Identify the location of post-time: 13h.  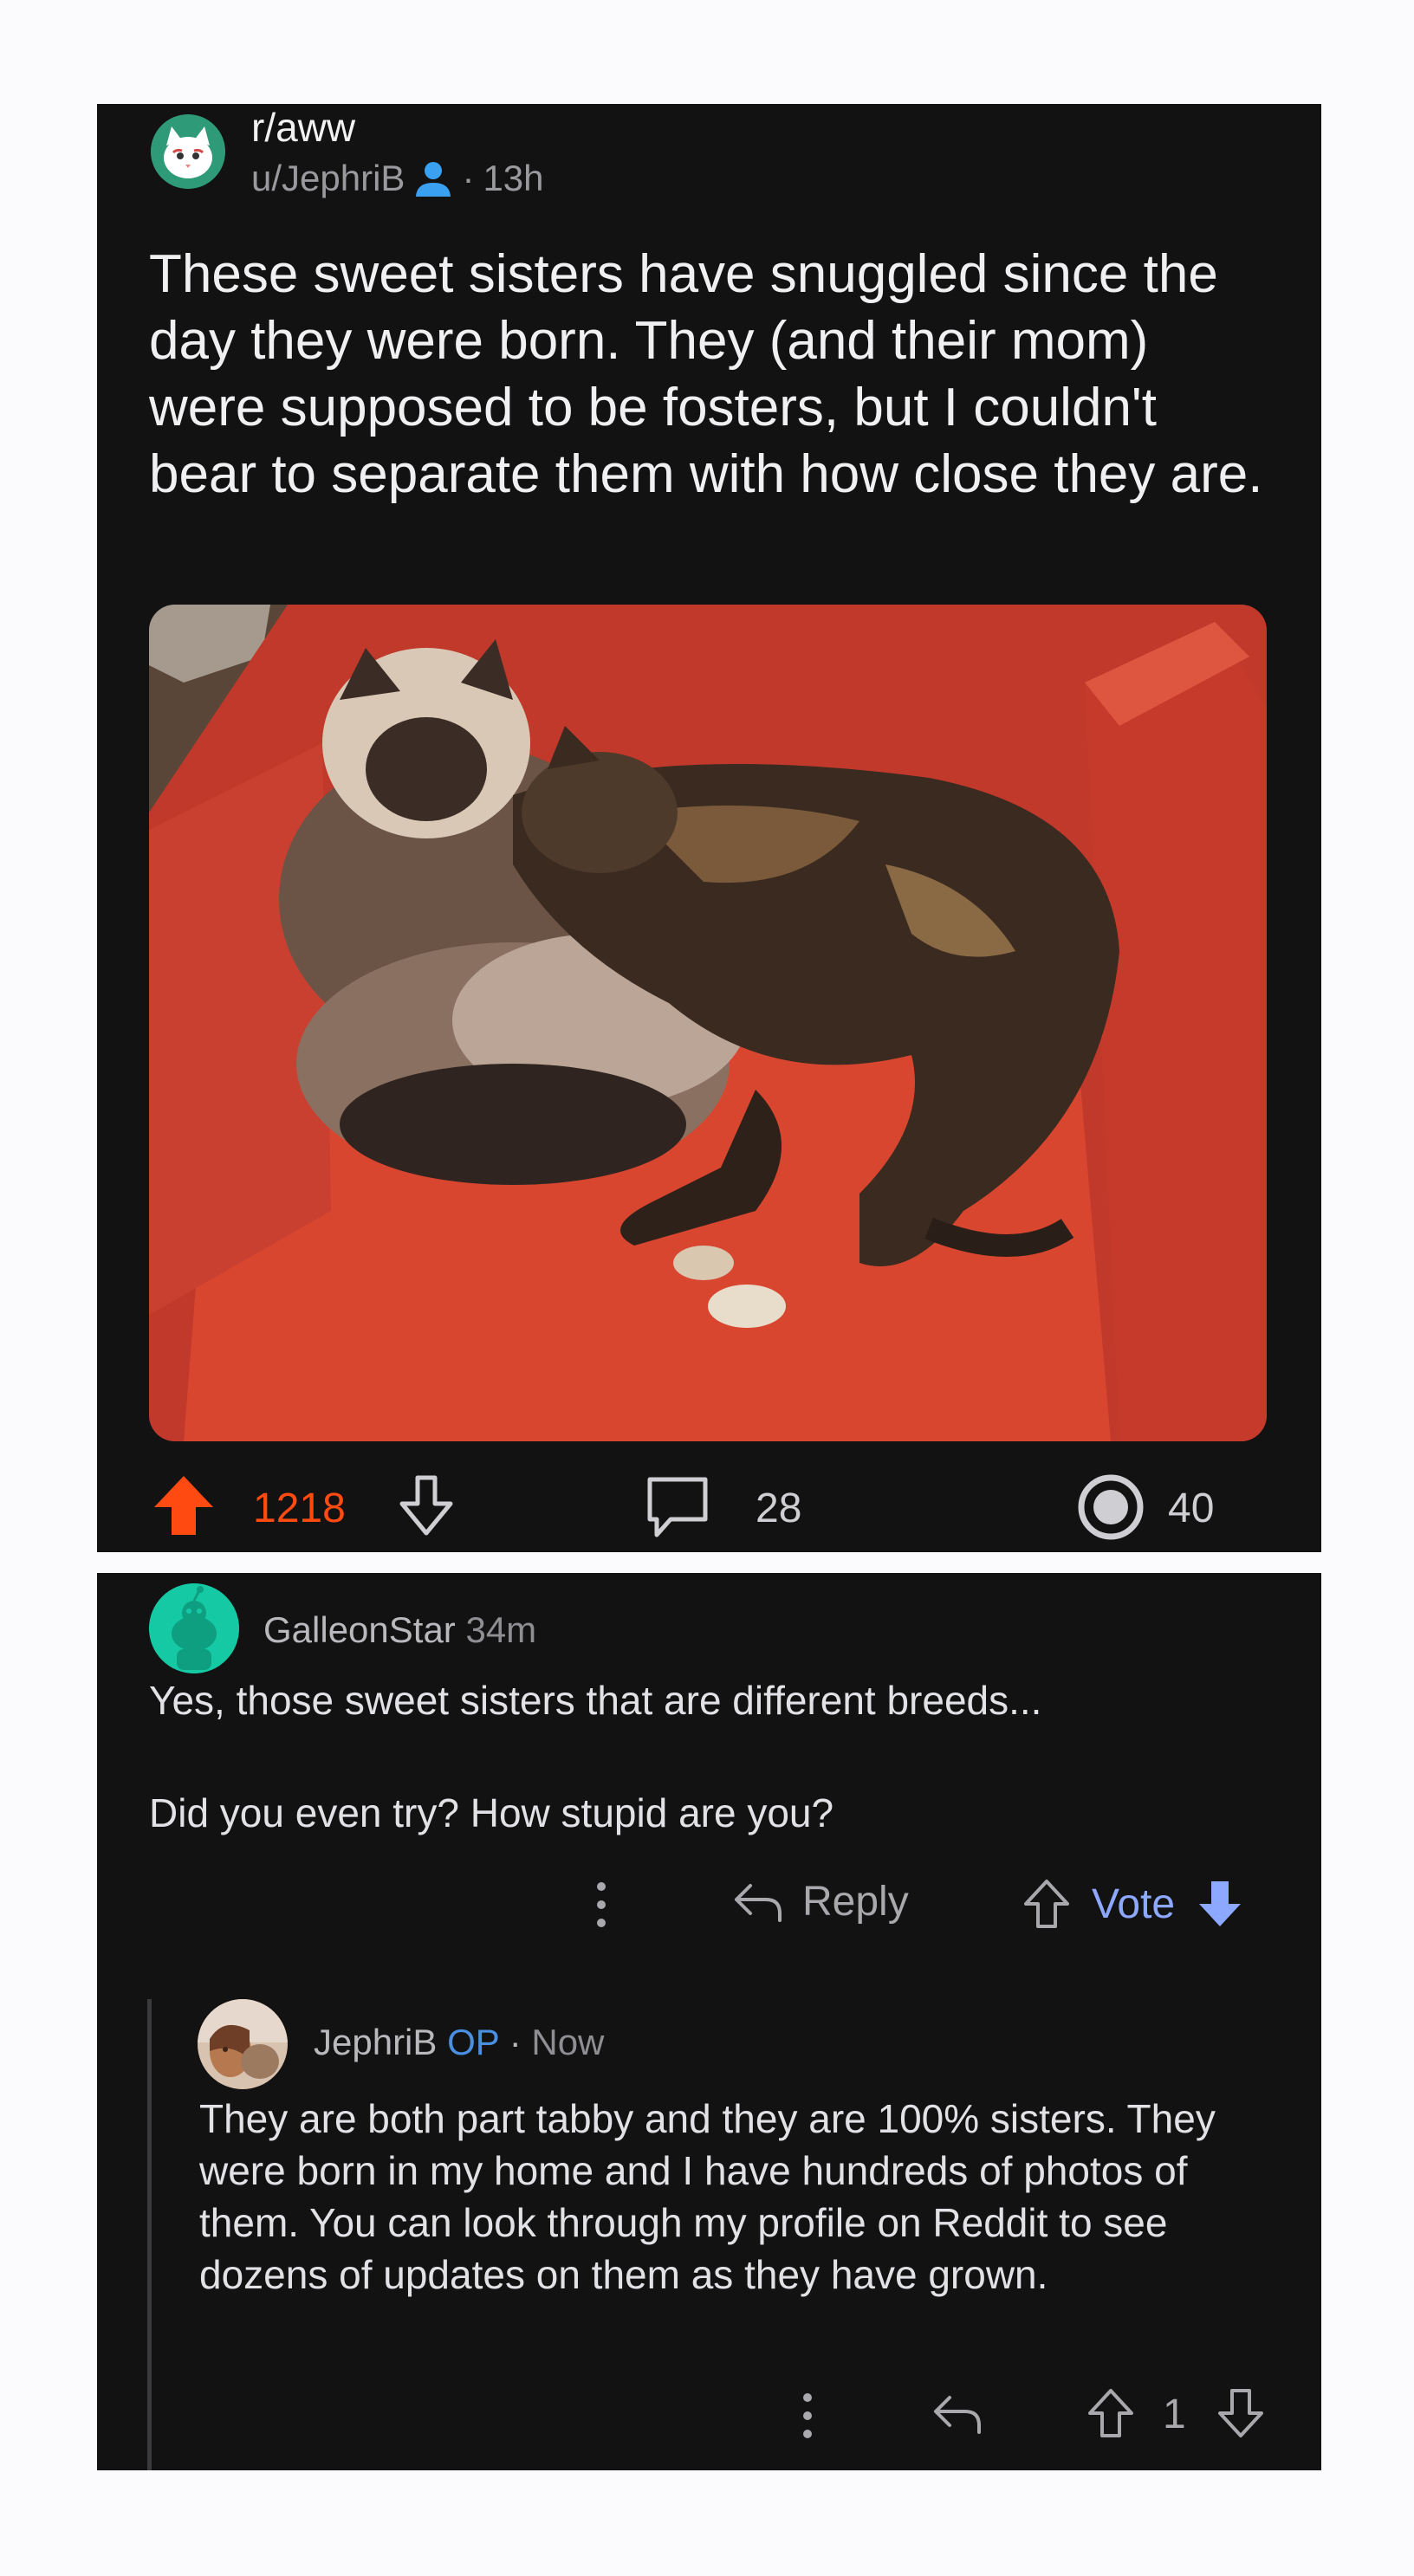
(514, 178).